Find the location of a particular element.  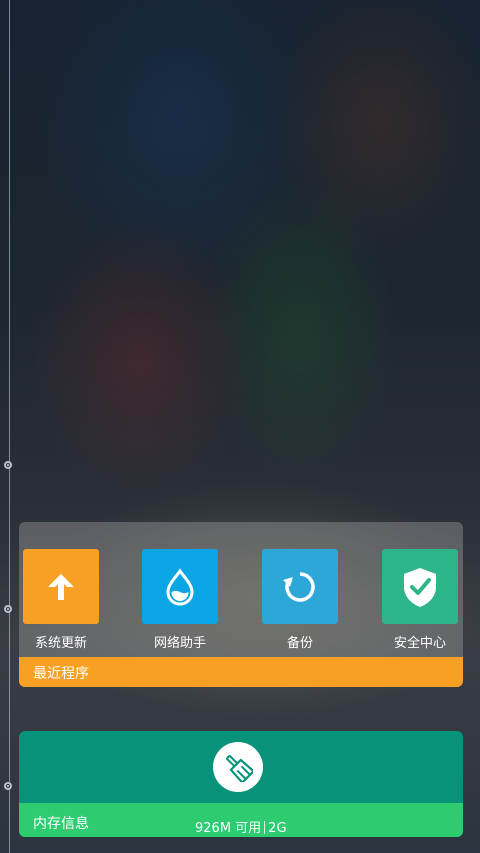

refresh-icon is located at coordinates (299, 586).